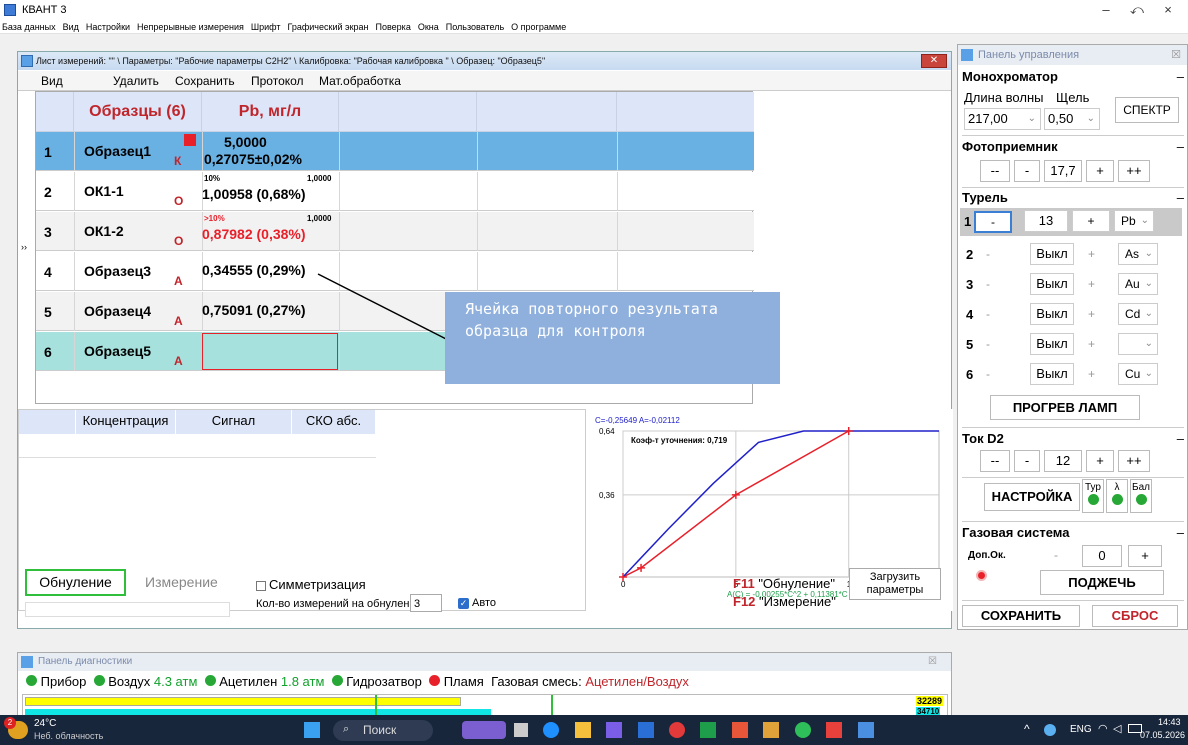  I want to click on taskview-icon, so click(521, 730).